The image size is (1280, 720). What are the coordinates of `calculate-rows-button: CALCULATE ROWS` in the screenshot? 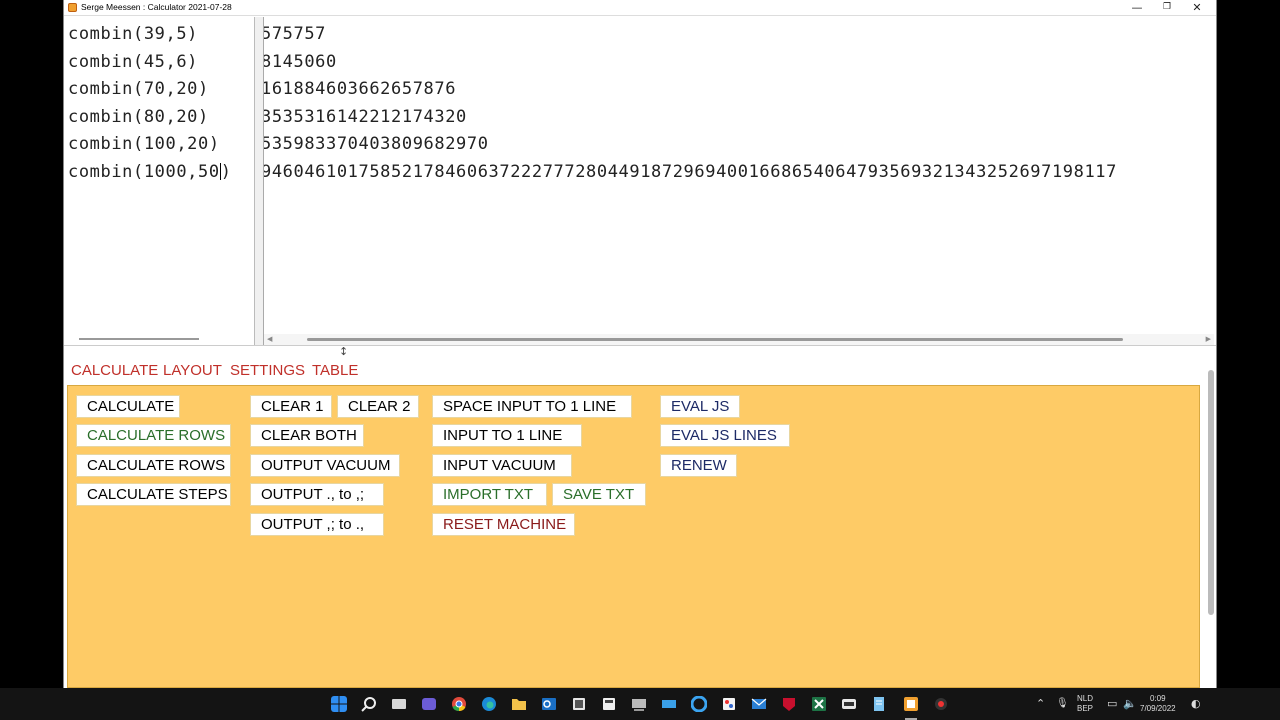 It's located at (153, 465).